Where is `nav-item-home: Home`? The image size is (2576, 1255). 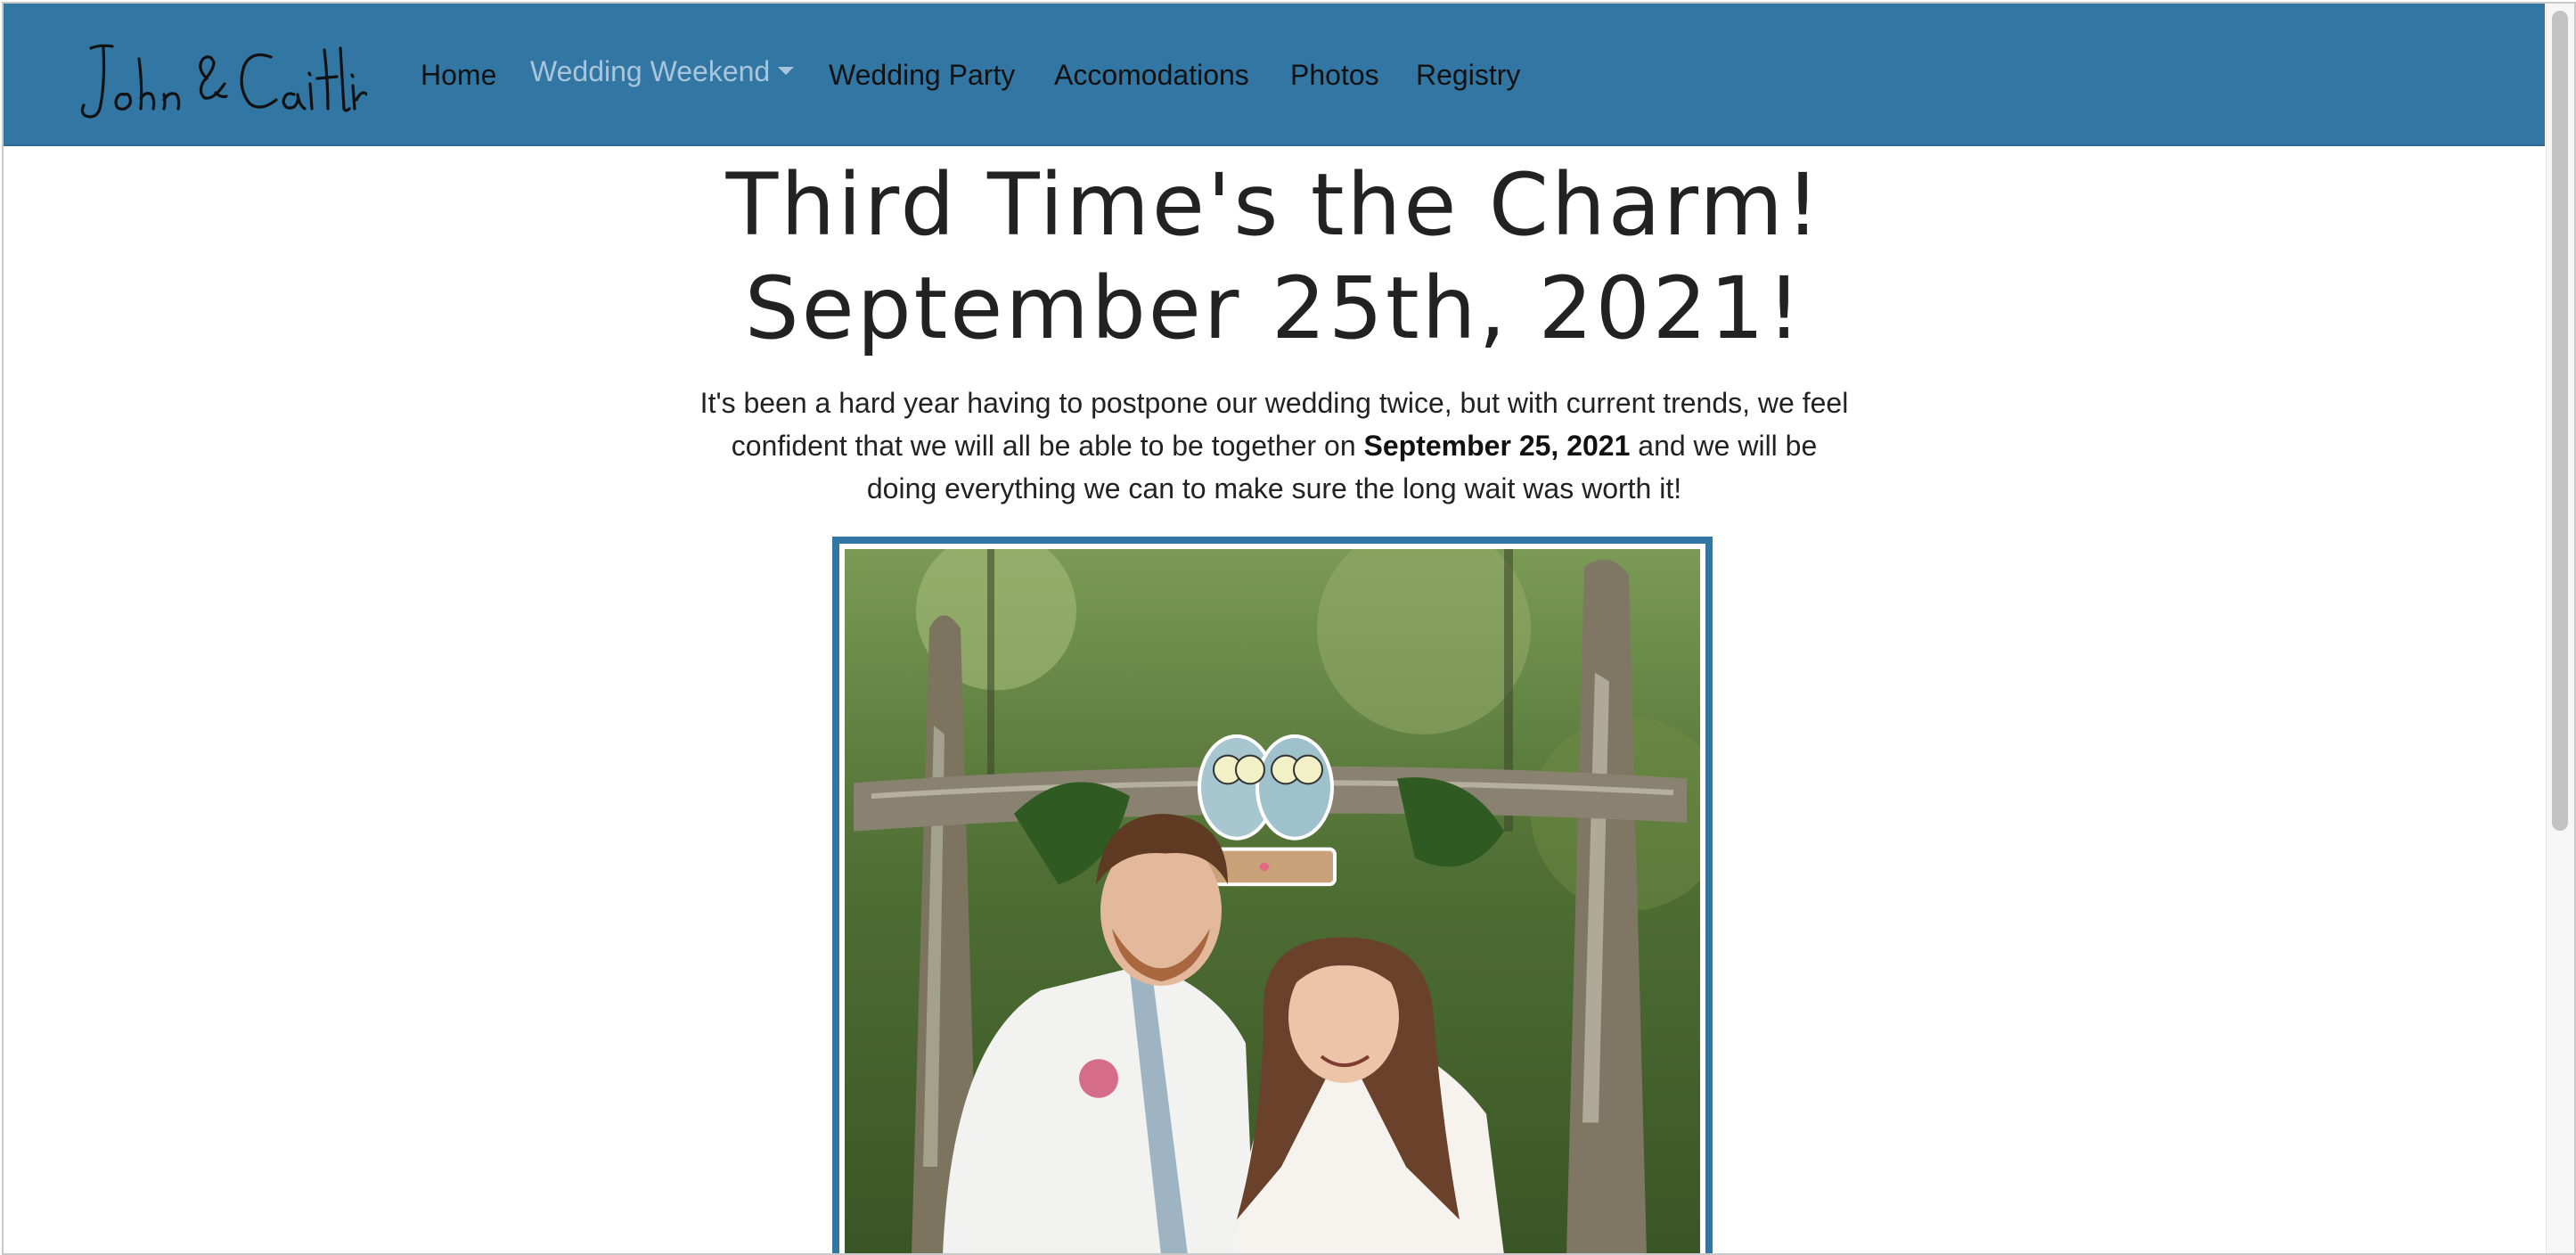
nav-item-home: Home is located at coordinates (458, 75).